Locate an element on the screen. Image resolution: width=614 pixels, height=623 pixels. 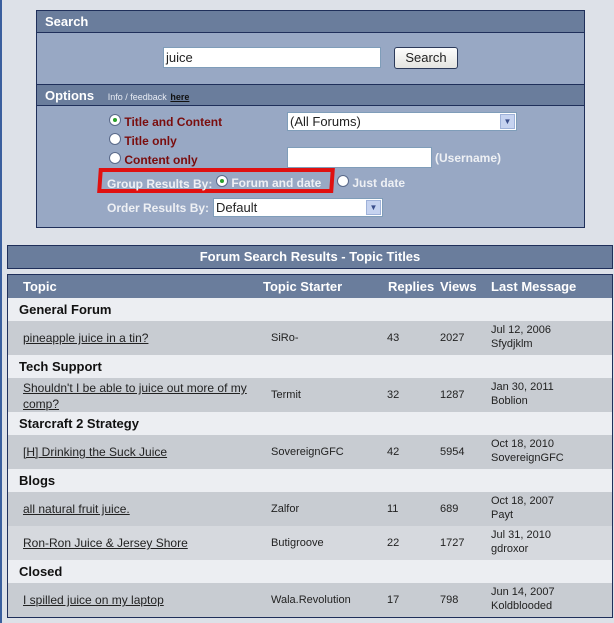
replies-count: 42 is located at coordinates (393, 452).